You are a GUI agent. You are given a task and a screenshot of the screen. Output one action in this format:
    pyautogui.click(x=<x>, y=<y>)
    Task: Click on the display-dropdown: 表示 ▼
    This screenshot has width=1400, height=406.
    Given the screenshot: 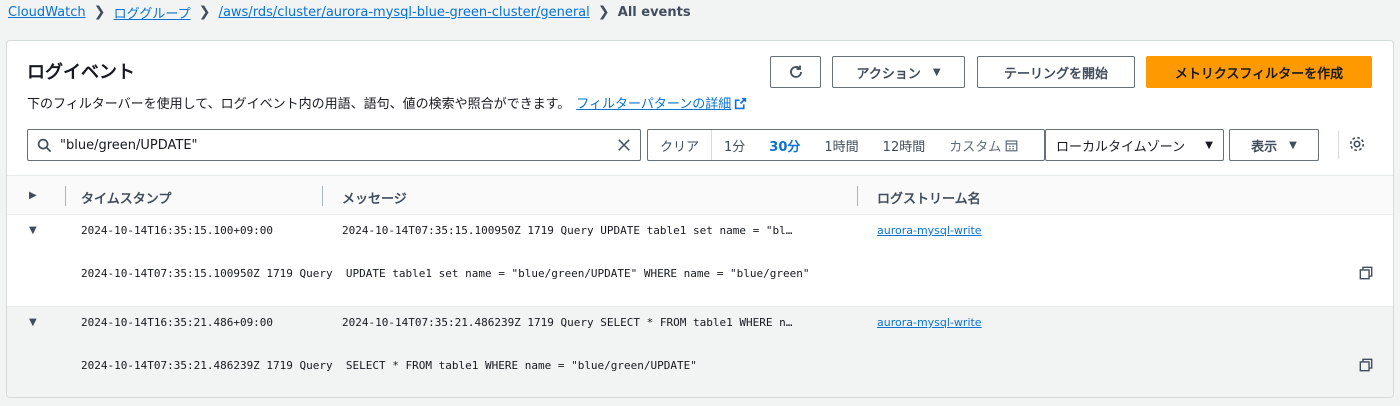 What is the action you would take?
    pyautogui.click(x=1274, y=145)
    